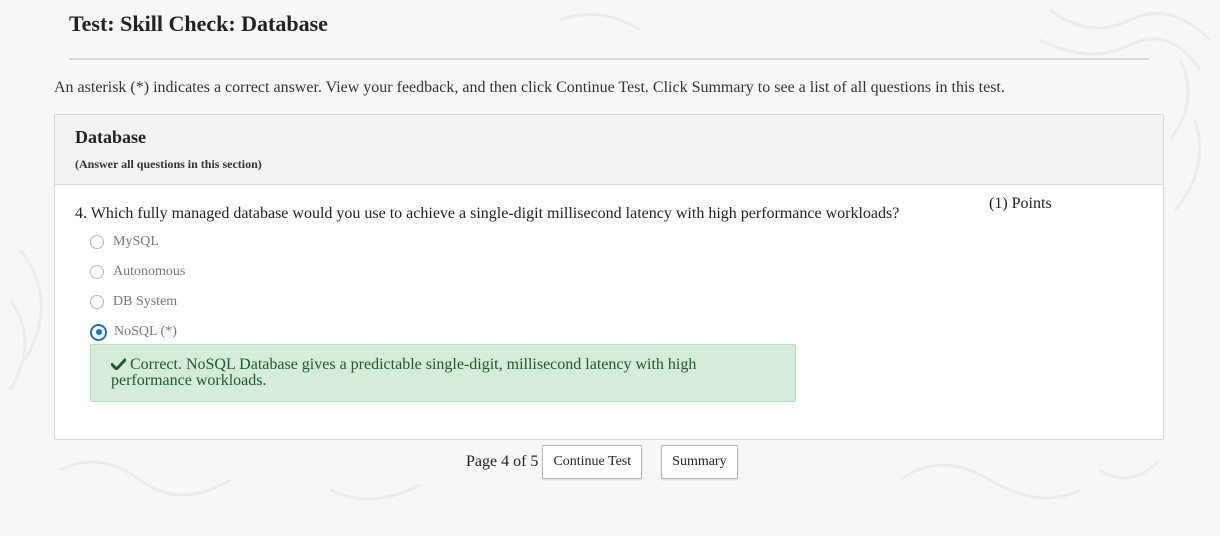  I want to click on radio-selected-icon, so click(98, 332).